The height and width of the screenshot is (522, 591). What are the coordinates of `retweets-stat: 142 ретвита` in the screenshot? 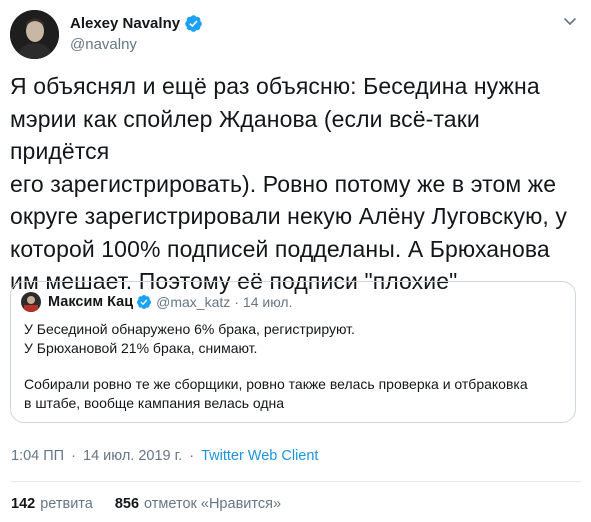 It's located at (52, 504).